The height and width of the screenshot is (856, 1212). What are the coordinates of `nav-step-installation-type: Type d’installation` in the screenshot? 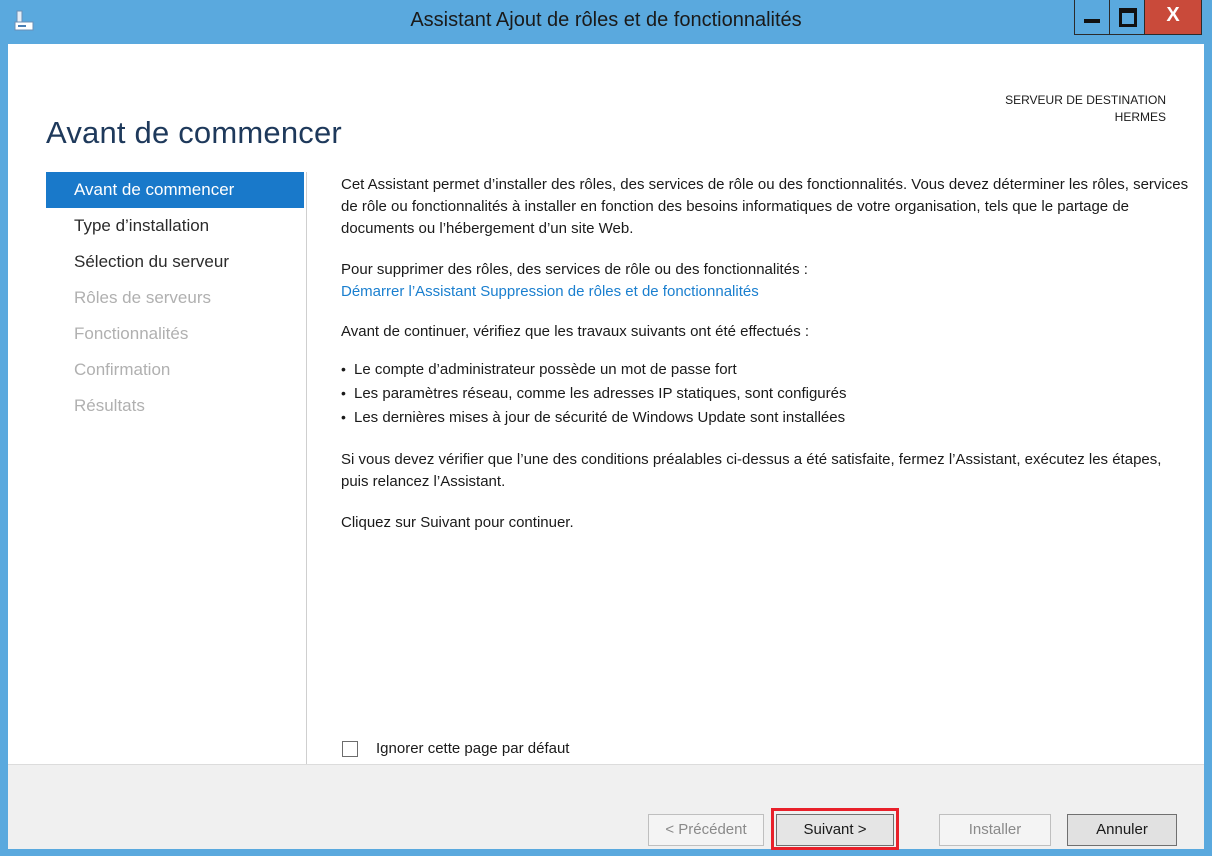 It's located at (175, 226).